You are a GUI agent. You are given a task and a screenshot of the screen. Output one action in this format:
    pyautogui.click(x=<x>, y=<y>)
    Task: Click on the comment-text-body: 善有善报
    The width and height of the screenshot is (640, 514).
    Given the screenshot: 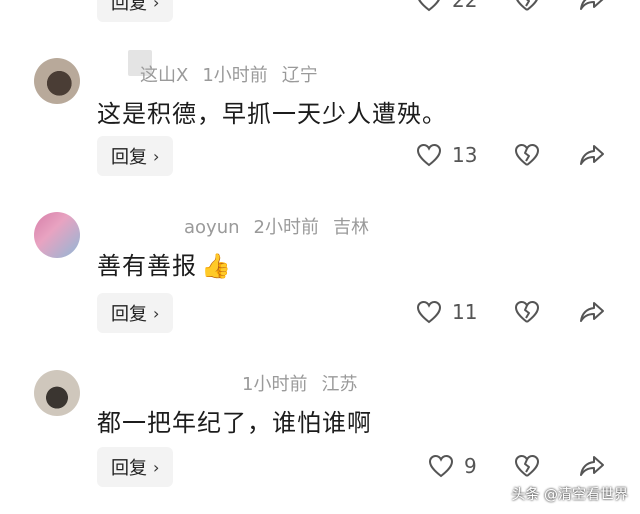 What is the action you would take?
    pyautogui.click(x=147, y=266)
    